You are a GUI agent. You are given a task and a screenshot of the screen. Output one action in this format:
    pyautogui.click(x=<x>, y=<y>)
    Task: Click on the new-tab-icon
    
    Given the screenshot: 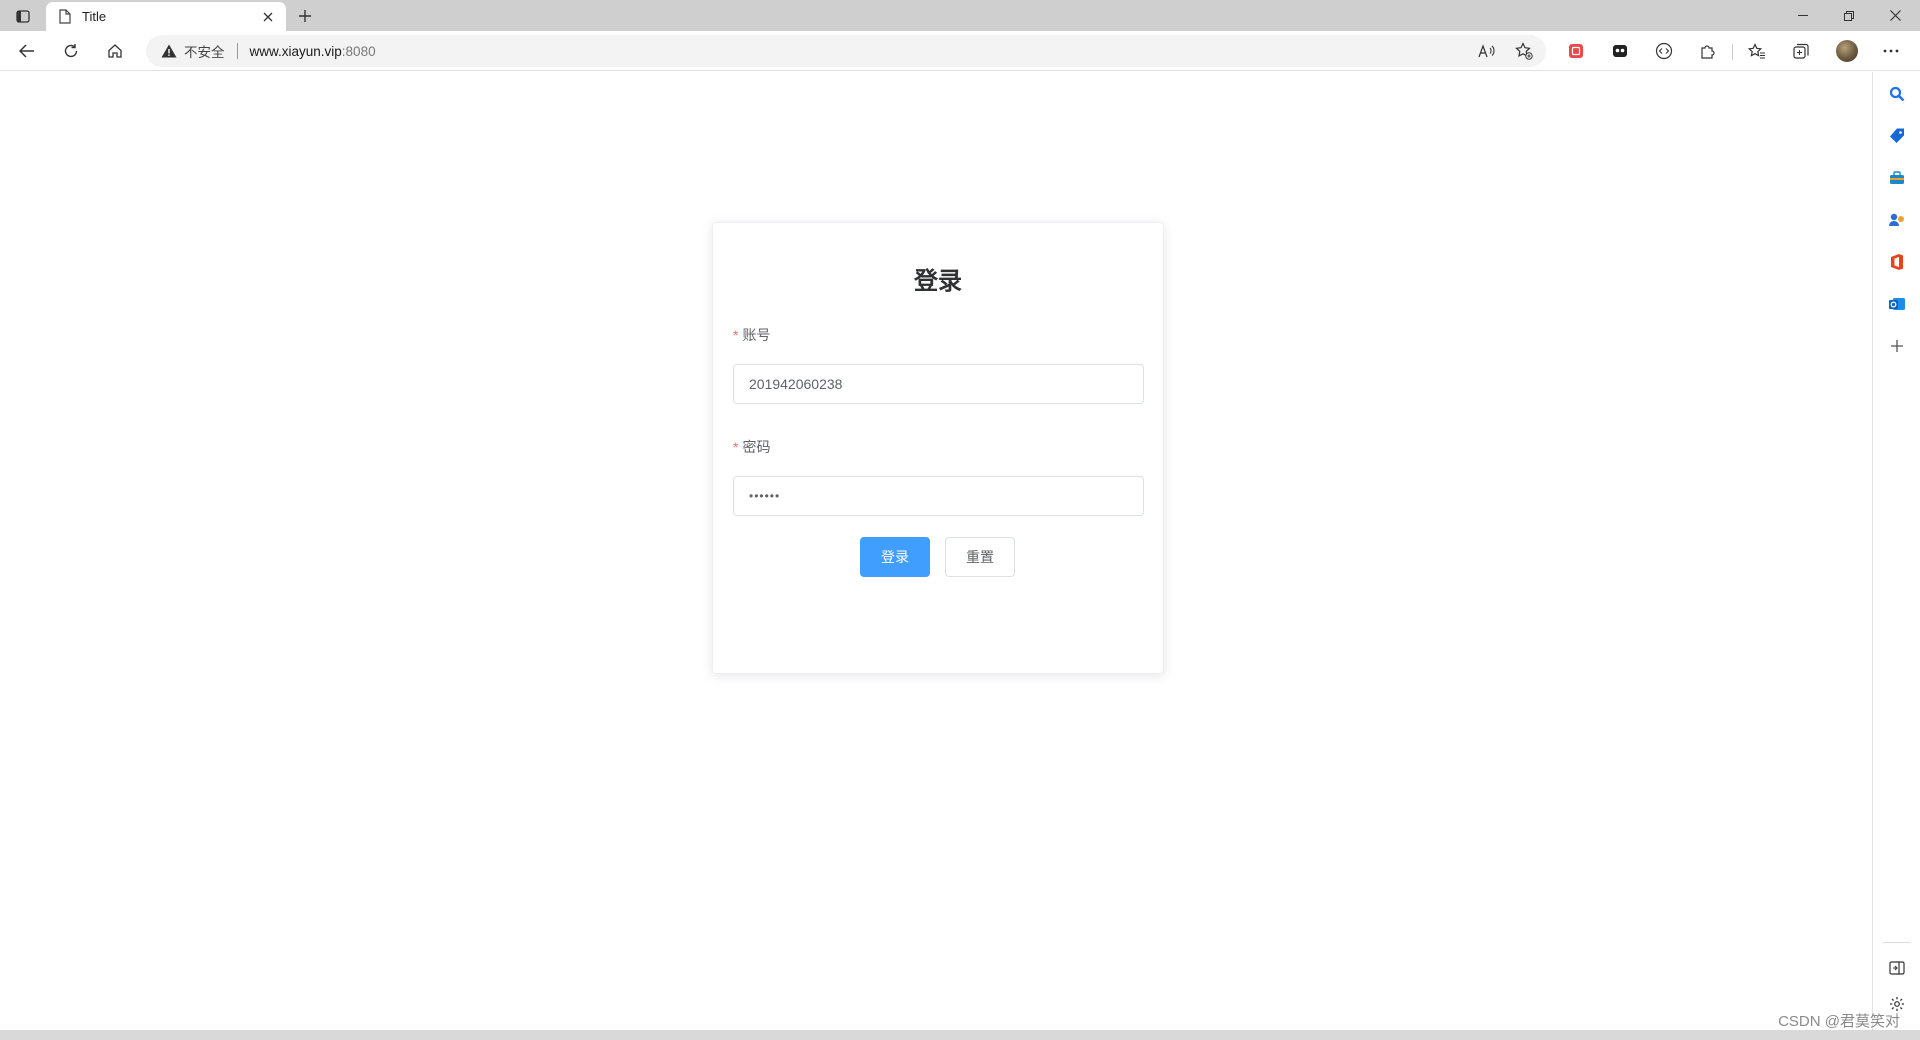 What is the action you would take?
    pyautogui.click(x=305, y=16)
    